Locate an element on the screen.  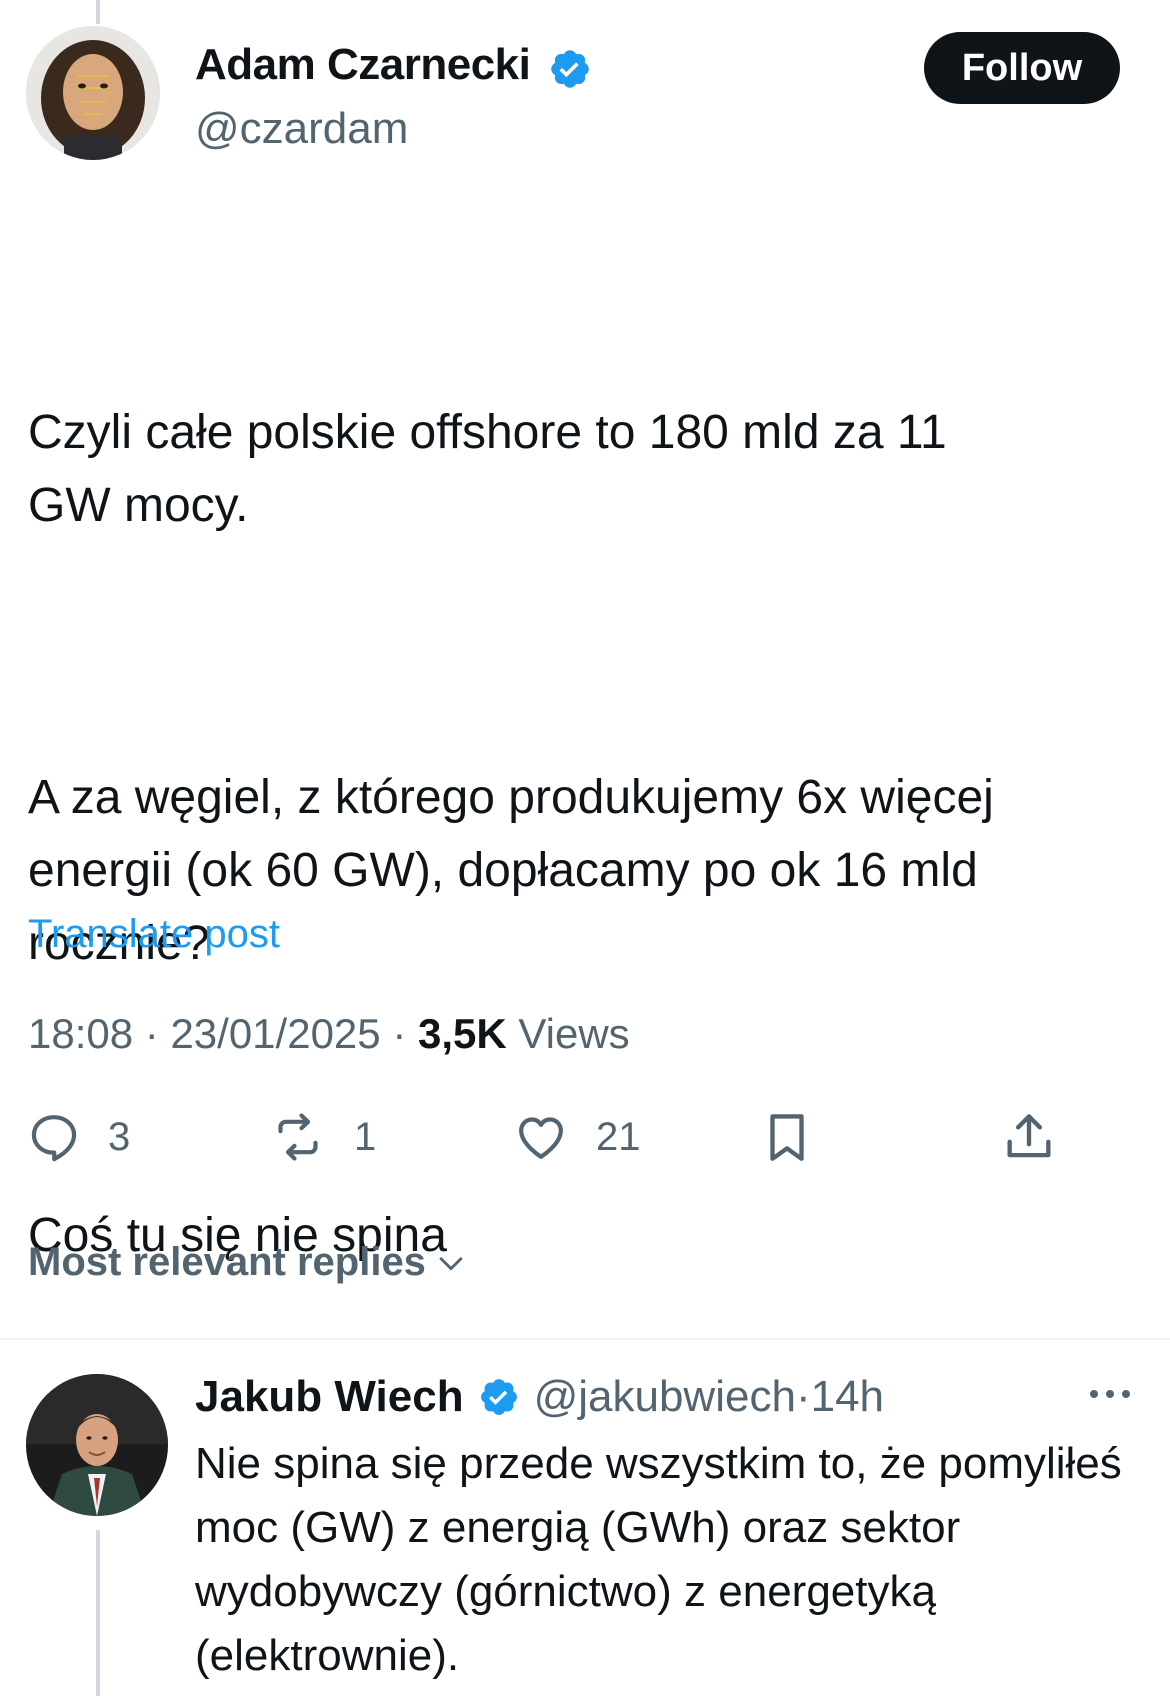
share-icon is located at coordinates (1029, 1136).